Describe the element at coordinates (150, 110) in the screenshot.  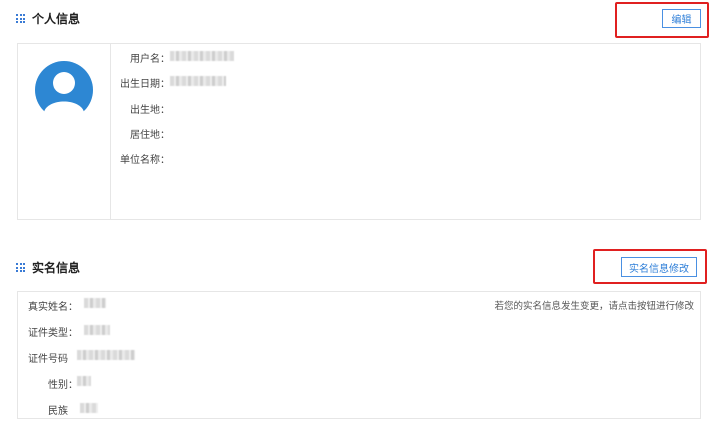
I see `birthplace-label: 出生地：` at that location.